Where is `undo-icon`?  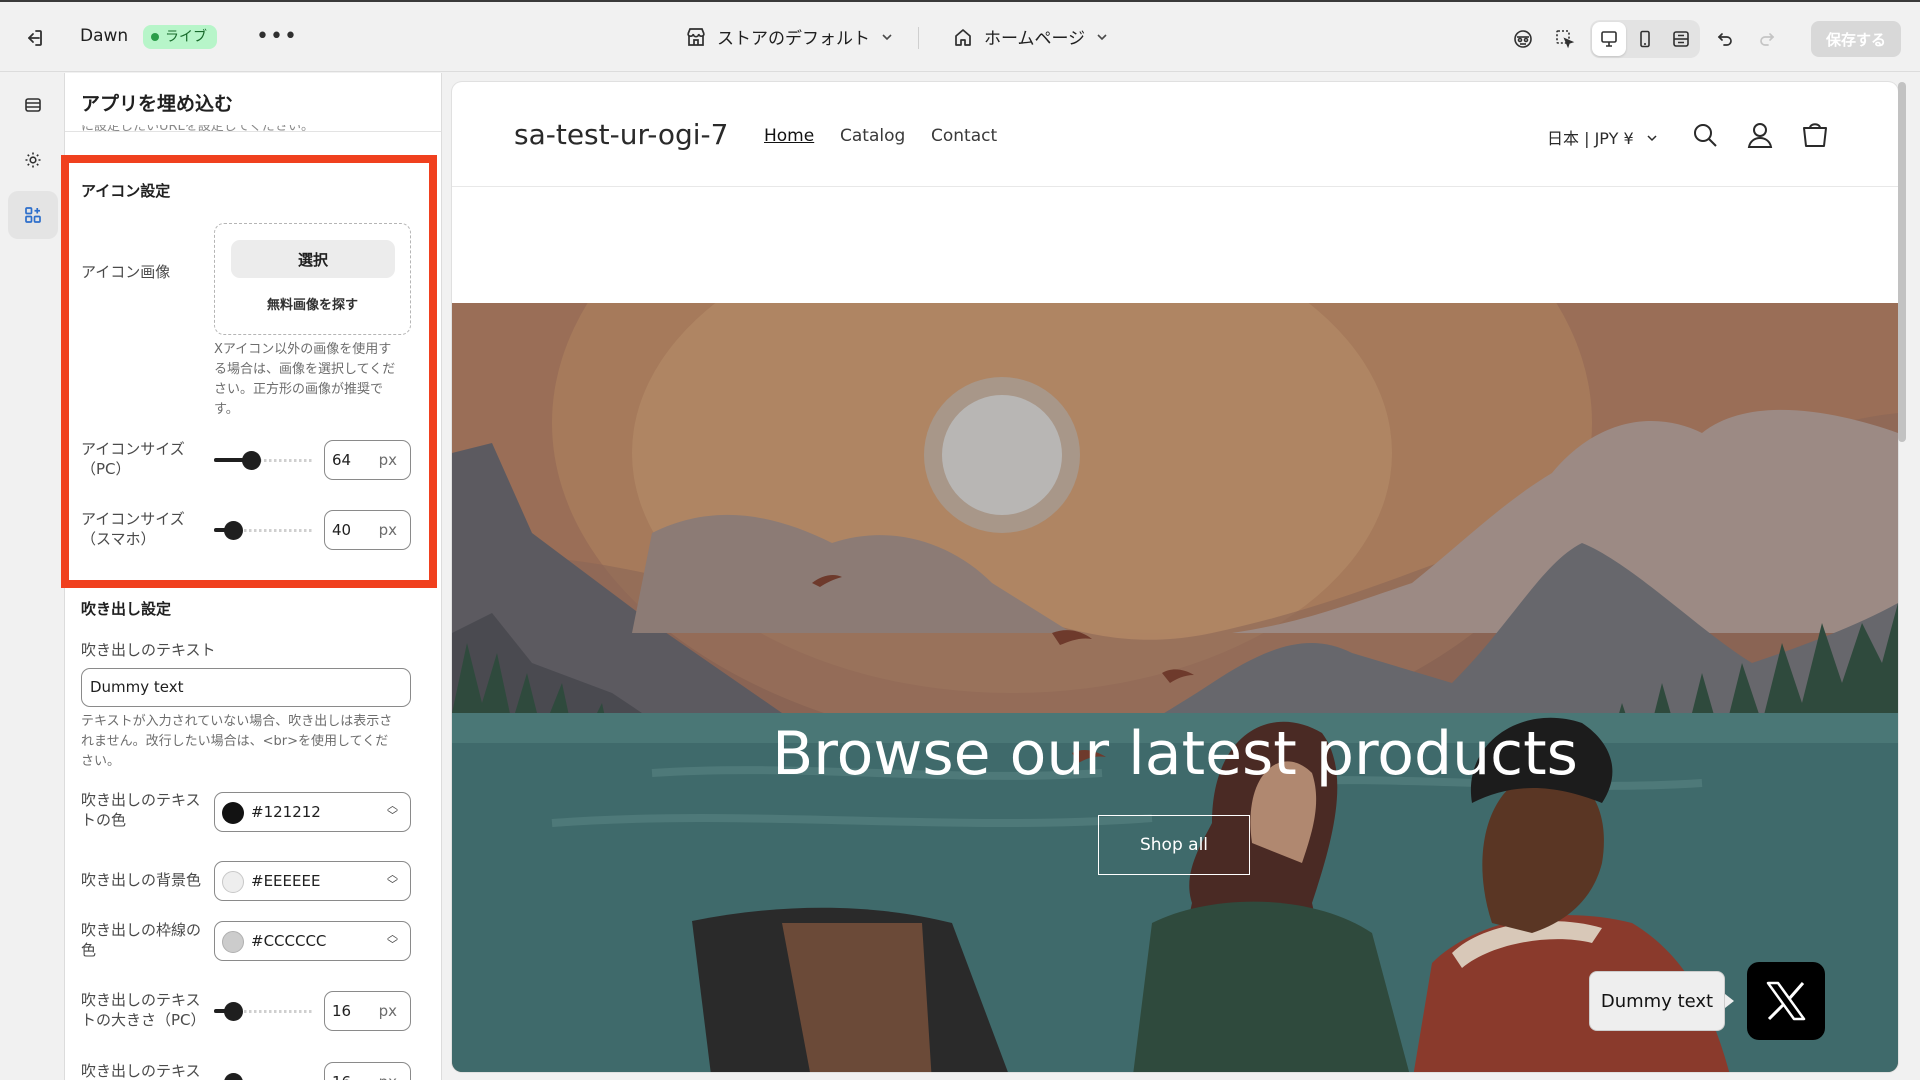 undo-icon is located at coordinates (1725, 39).